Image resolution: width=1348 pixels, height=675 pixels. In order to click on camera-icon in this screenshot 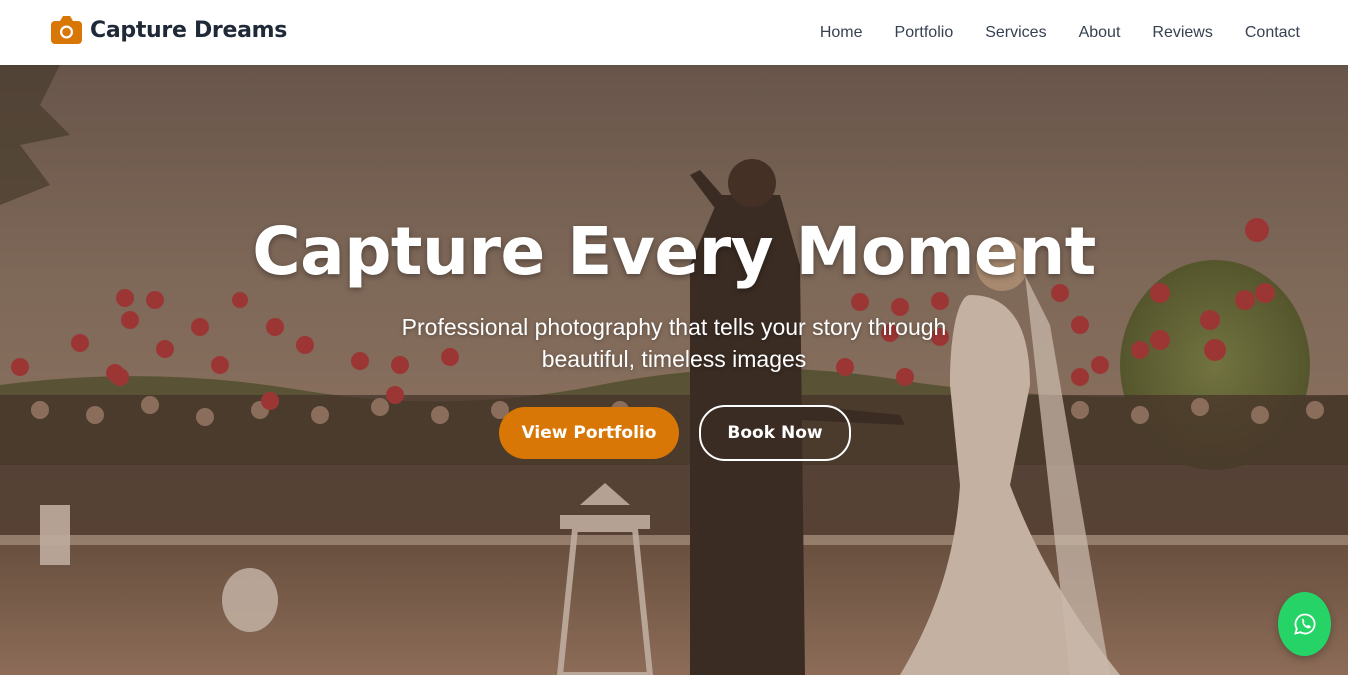, I will do `click(66, 30)`.